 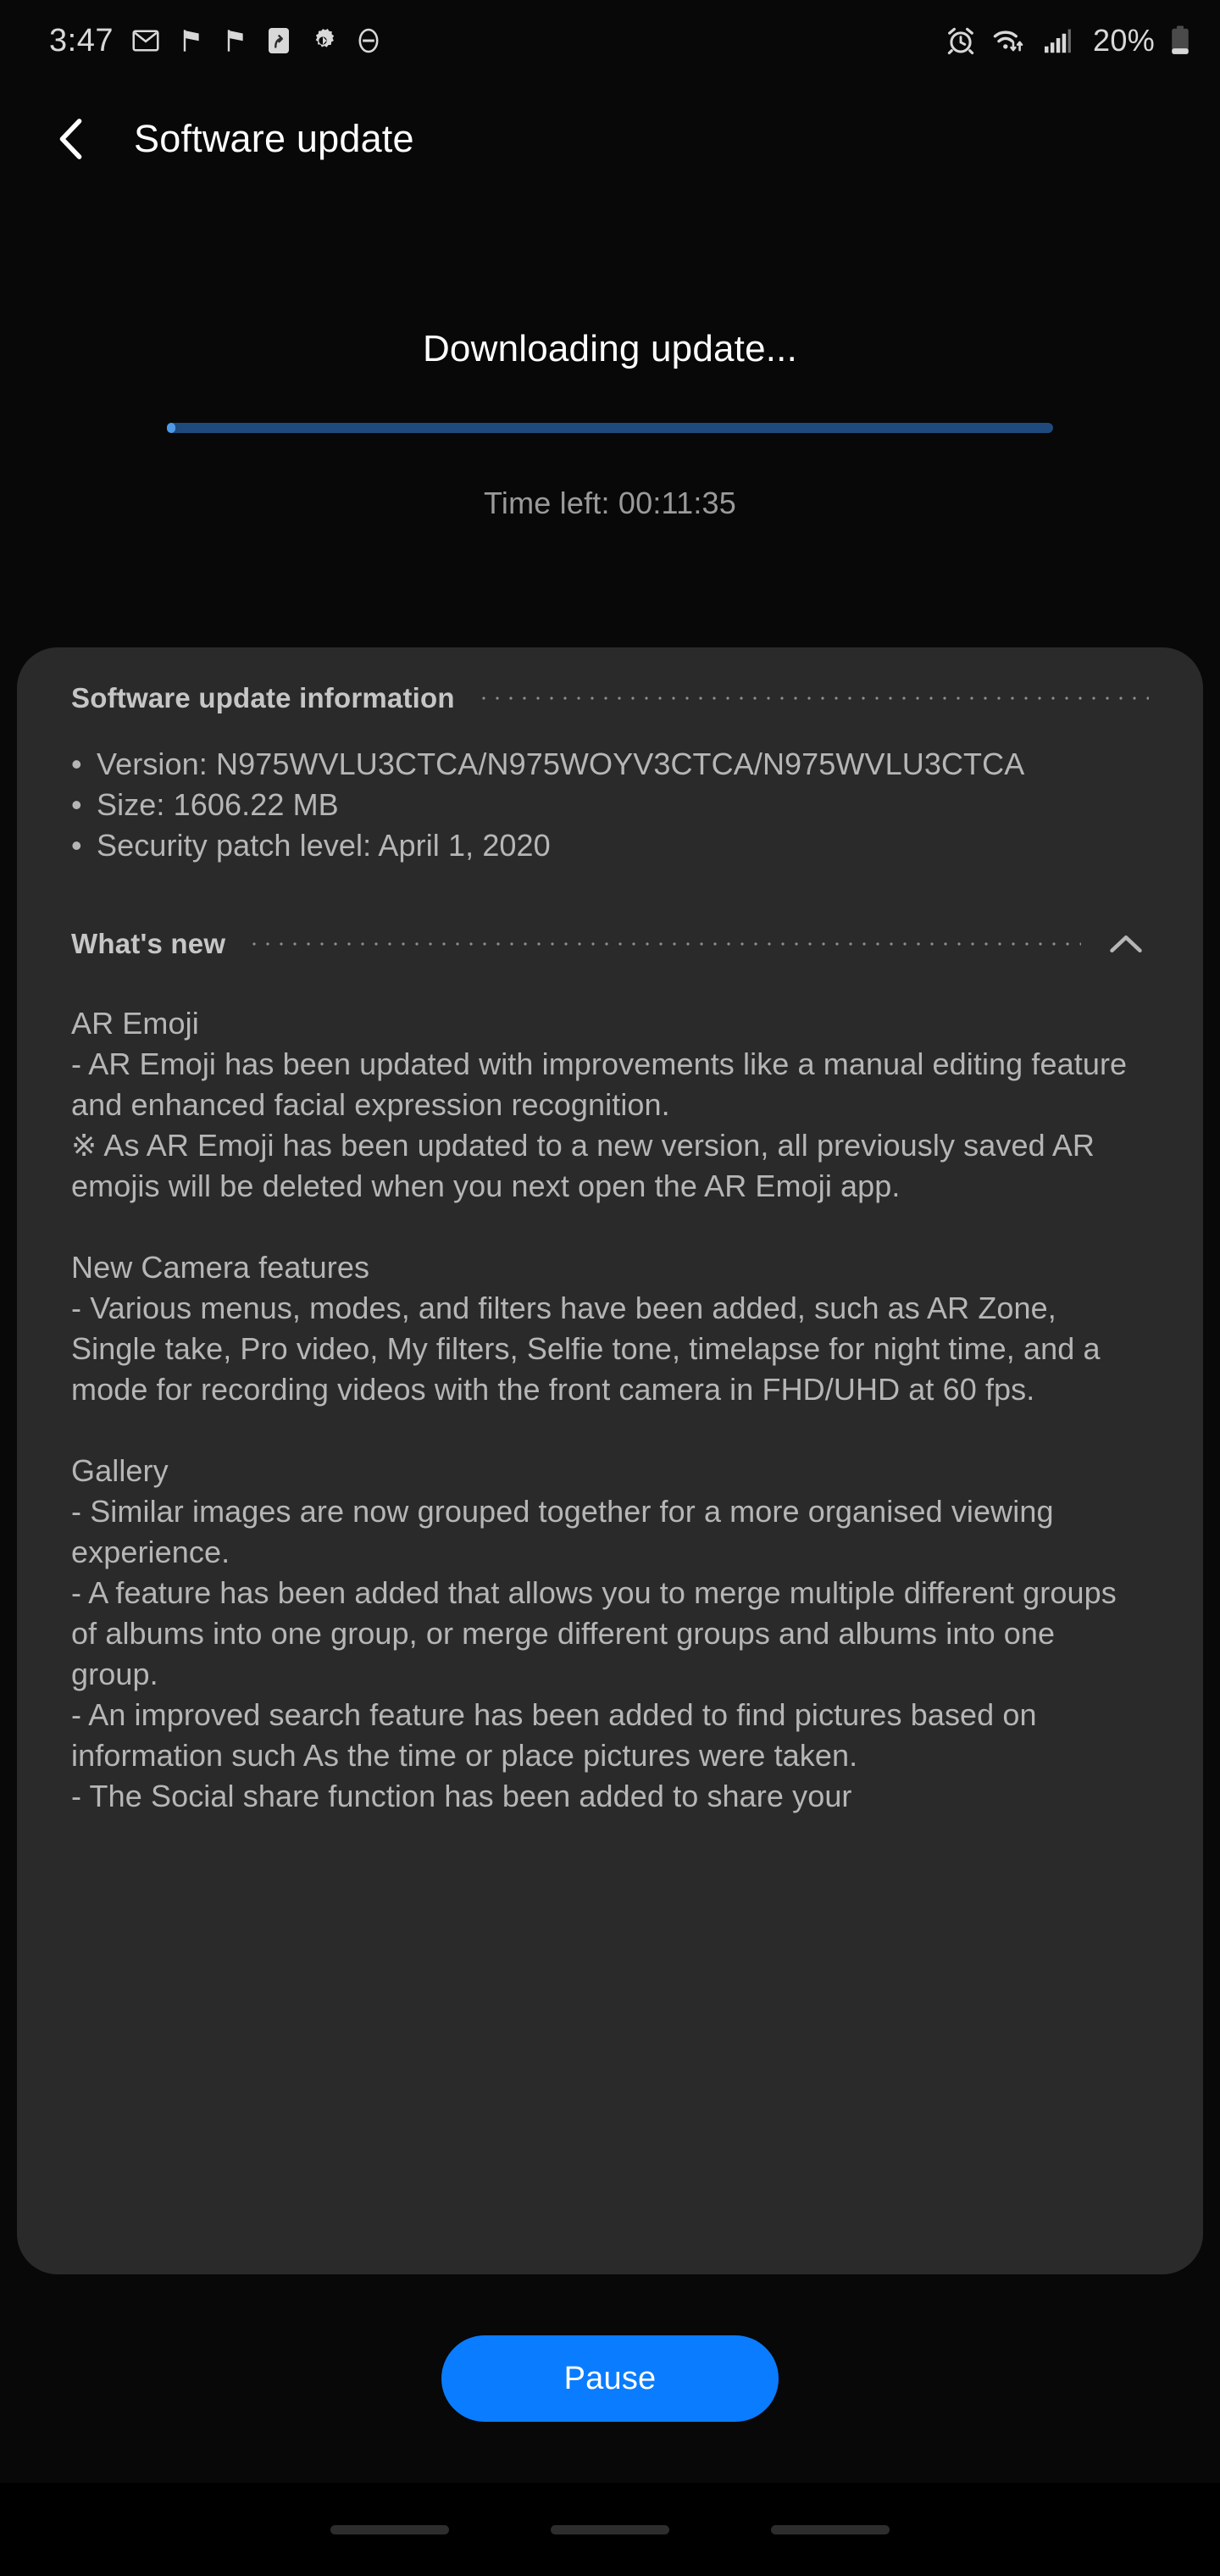 What do you see at coordinates (325, 37) in the screenshot?
I see `gear-icon` at bounding box center [325, 37].